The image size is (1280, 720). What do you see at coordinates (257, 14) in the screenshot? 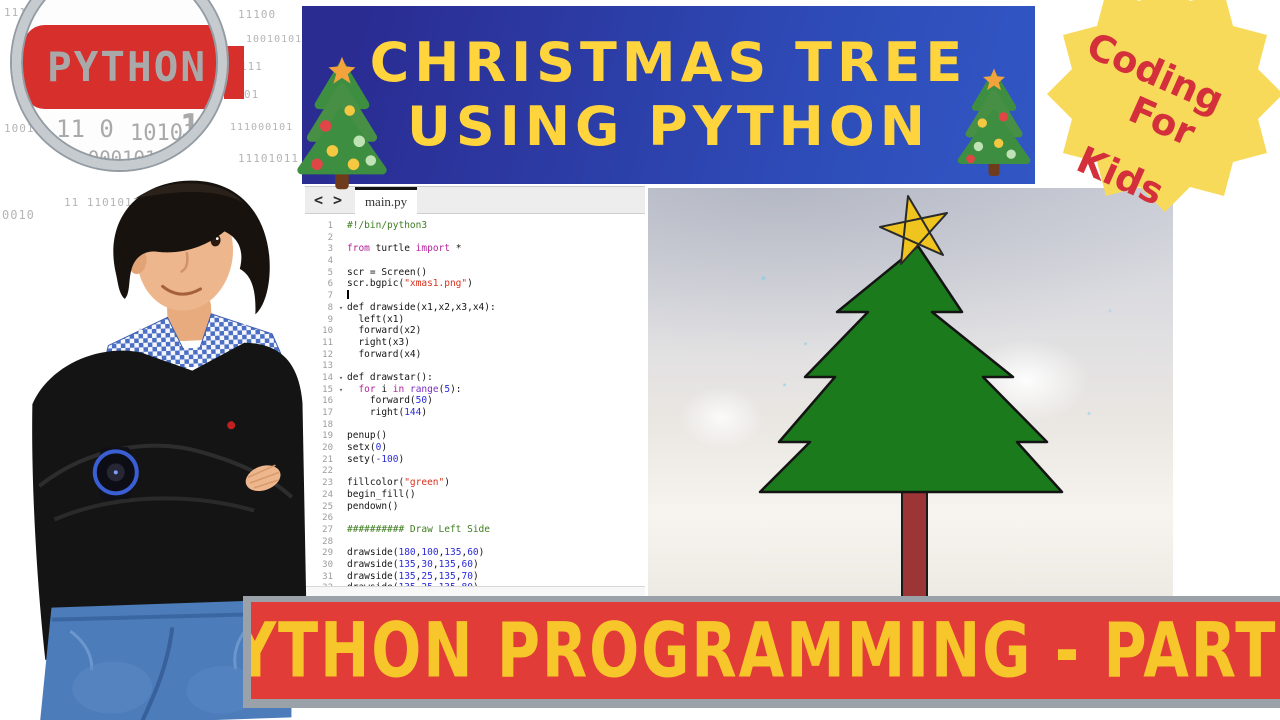
I see `binary-text: 11100` at bounding box center [257, 14].